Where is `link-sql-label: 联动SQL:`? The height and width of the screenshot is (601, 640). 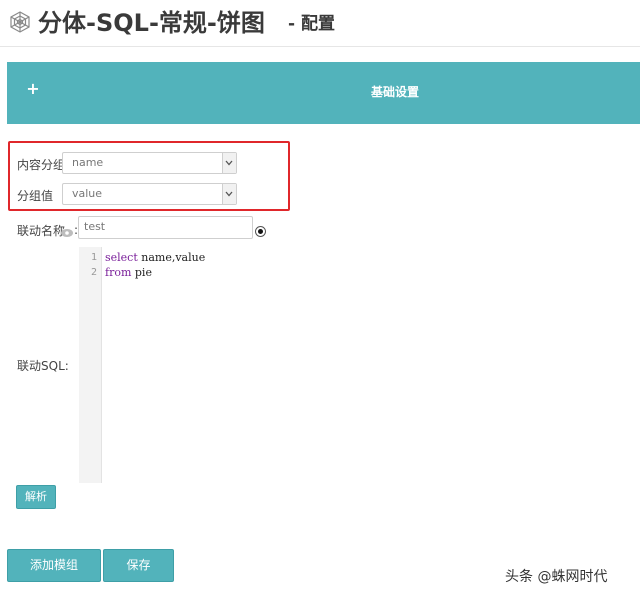
link-sql-label: 联动SQL: is located at coordinates (43, 366).